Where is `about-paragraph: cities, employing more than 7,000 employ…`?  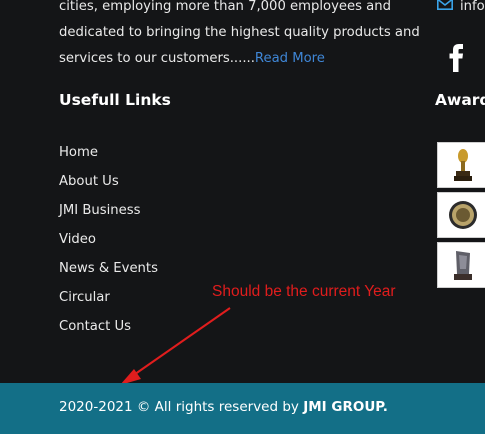 about-paragraph: cities, employing more than 7,000 employ… is located at coordinates (239, 36).